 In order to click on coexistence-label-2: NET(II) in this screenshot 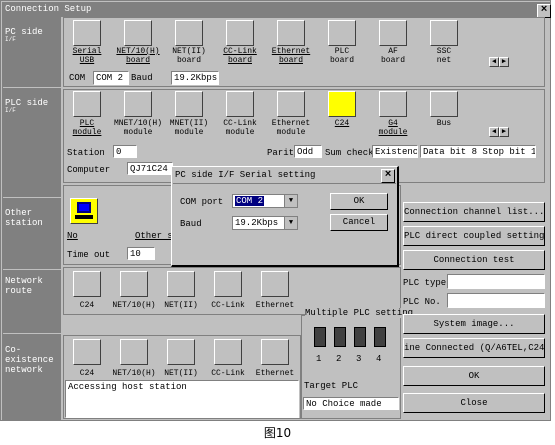, I will do `click(181, 373)`.